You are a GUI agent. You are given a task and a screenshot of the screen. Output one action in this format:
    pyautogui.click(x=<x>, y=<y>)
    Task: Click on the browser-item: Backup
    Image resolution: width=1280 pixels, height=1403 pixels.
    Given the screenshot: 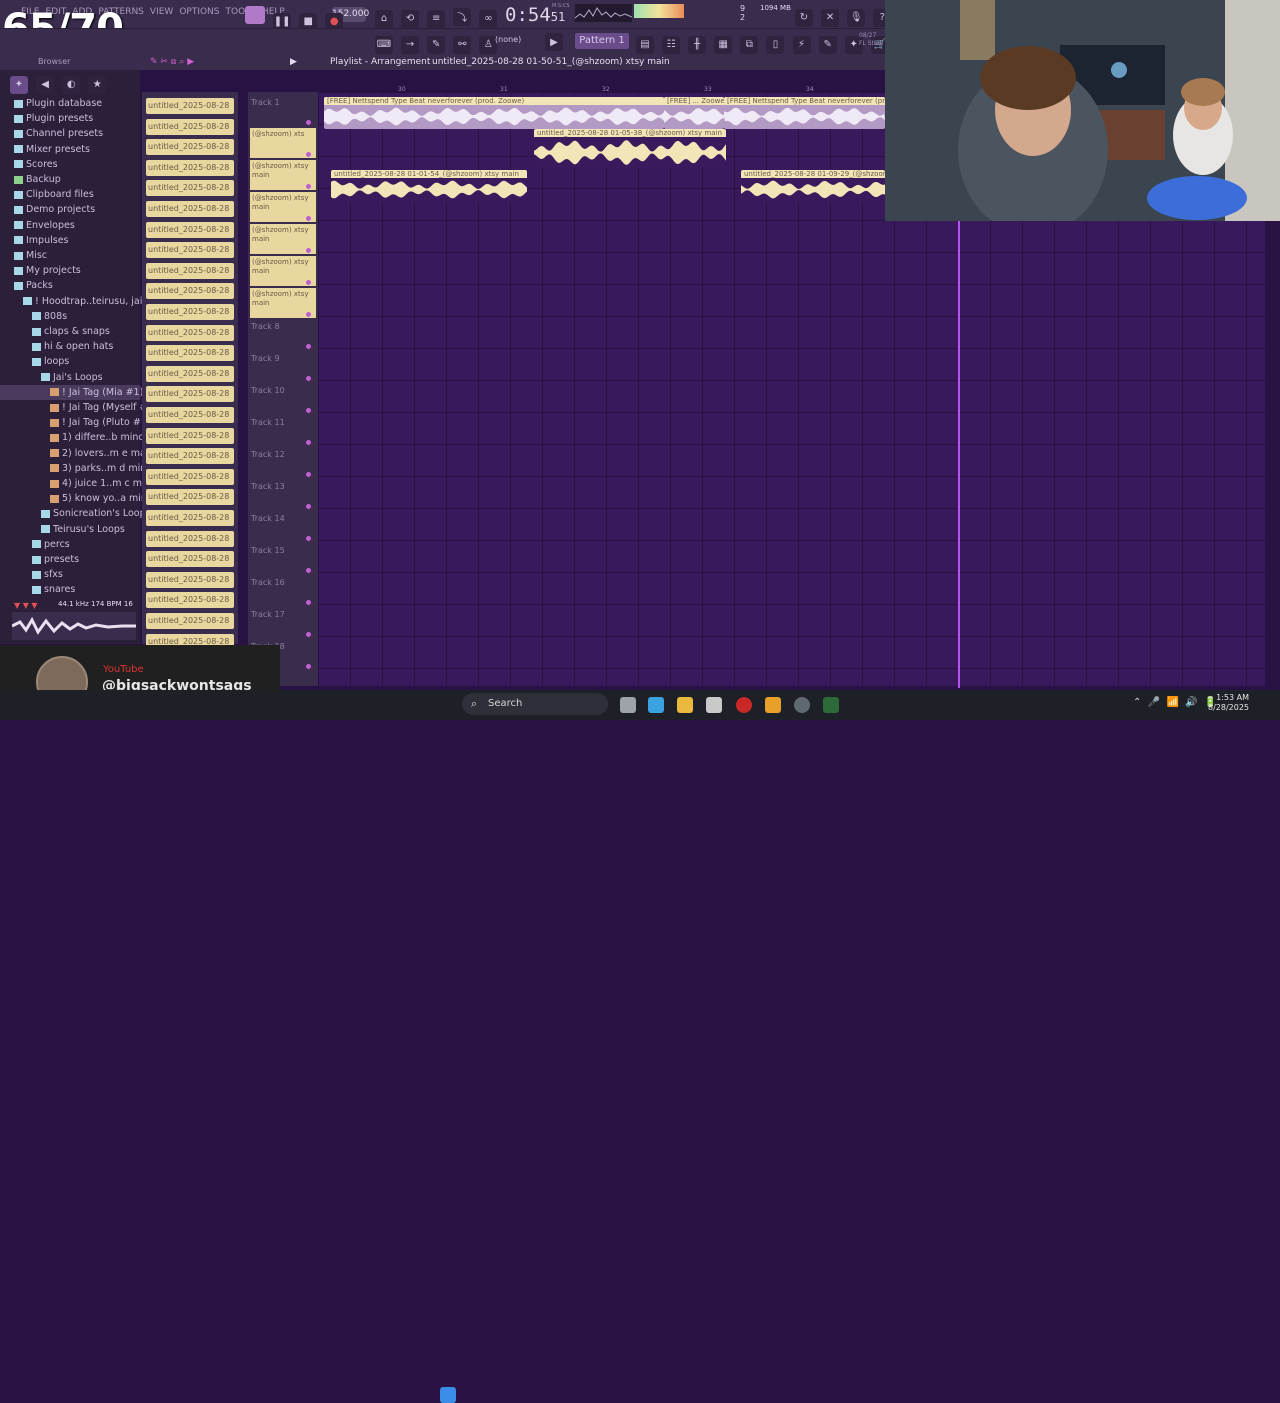 What is the action you would take?
    pyautogui.click(x=70, y=179)
    